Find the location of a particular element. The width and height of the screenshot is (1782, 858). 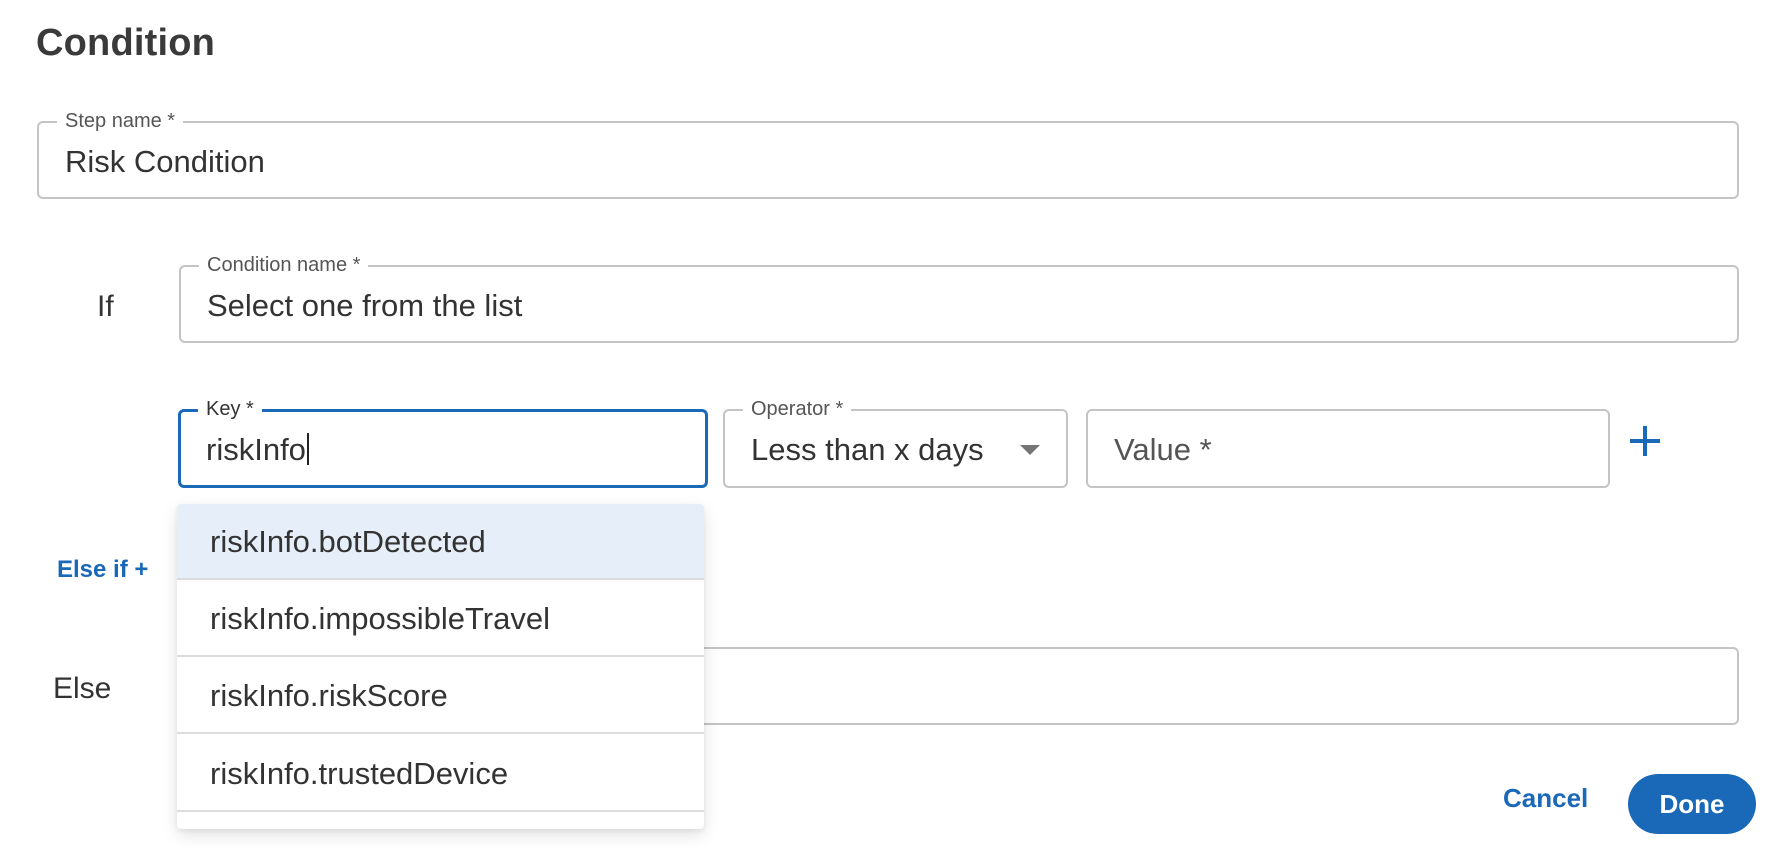

cancel-button: Cancel is located at coordinates (1545, 798).